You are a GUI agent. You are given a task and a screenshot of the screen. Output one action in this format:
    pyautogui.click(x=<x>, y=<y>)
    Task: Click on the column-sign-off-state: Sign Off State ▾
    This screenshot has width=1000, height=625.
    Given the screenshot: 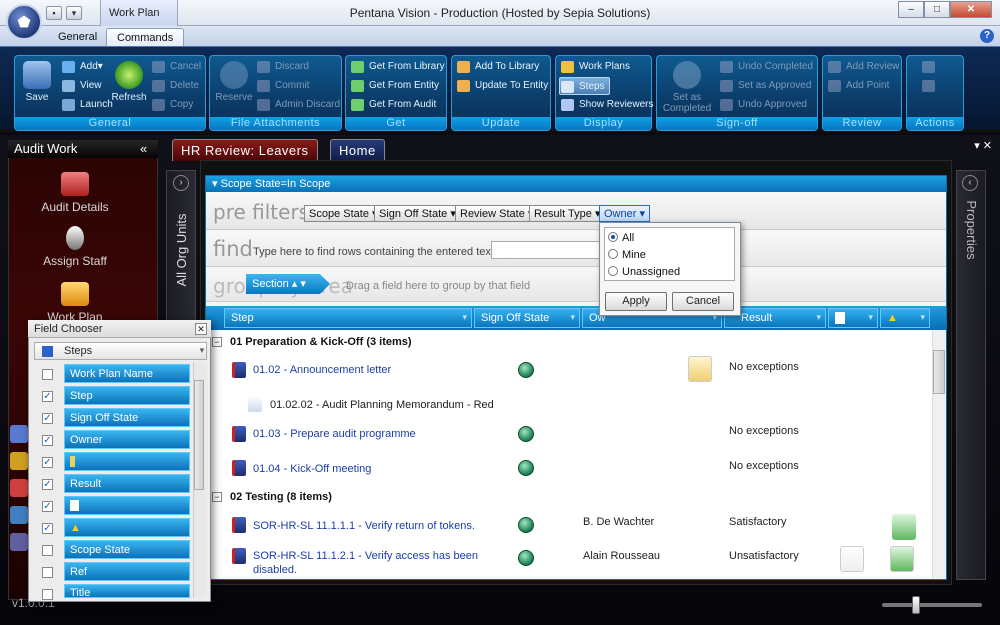 What is the action you would take?
    pyautogui.click(x=527, y=318)
    